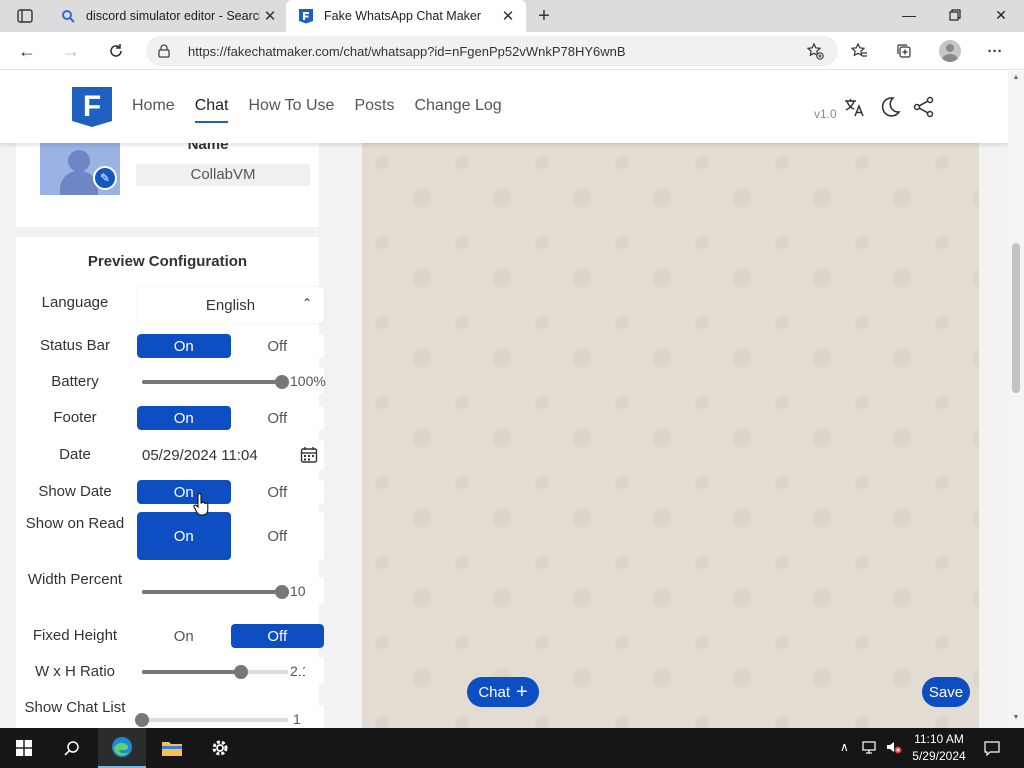  Describe the element at coordinates (184, 536) in the screenshot. I see `show-on-read-on-button: On` at that location.